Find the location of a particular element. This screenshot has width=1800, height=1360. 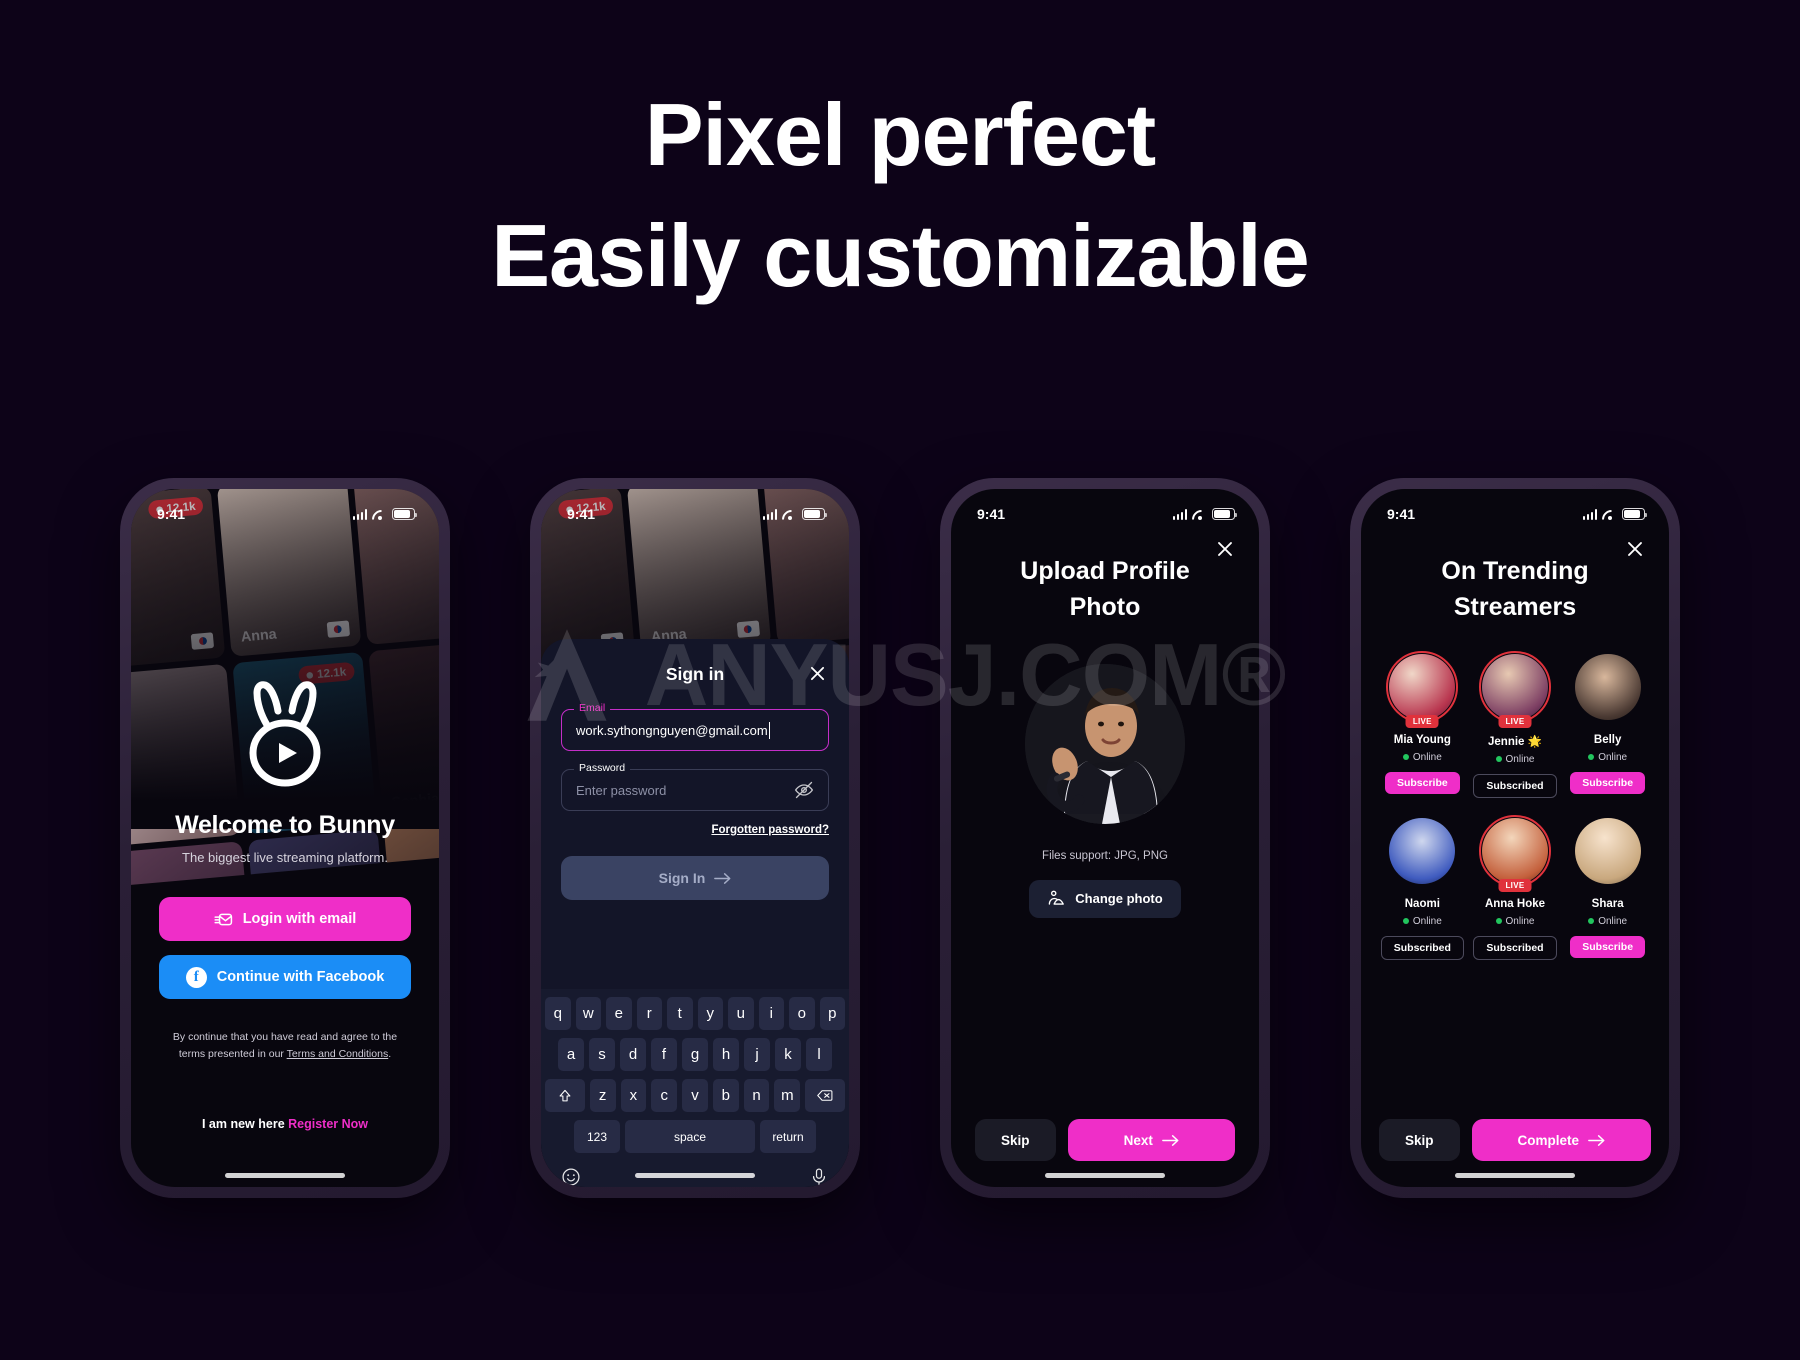

email-value: work.sythongnguyen@gmail.com is located at coordinates (672, 730).